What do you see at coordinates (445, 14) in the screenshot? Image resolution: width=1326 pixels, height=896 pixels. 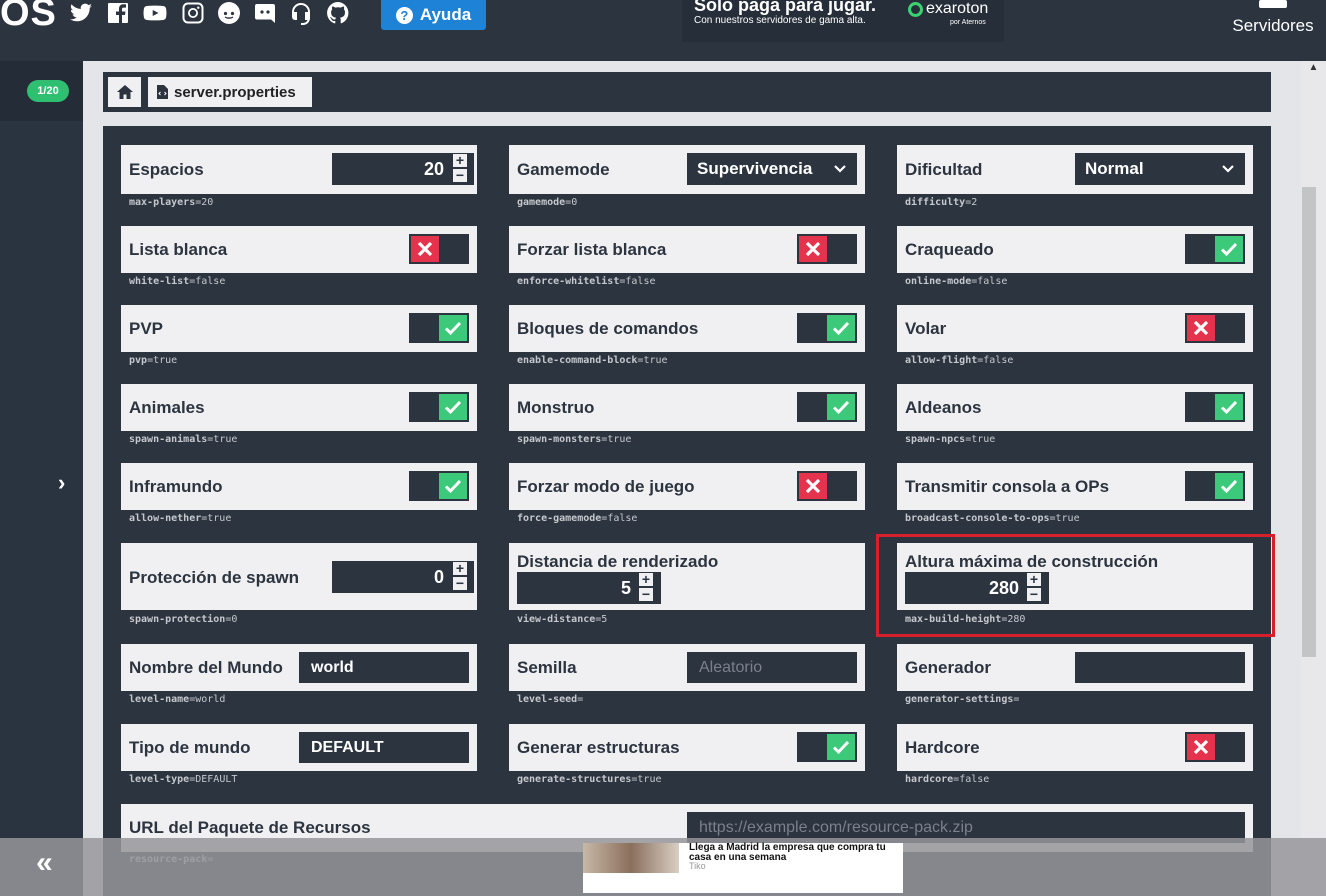 I see `help-button-label: Ayuda` at bounding box center [445, 14].